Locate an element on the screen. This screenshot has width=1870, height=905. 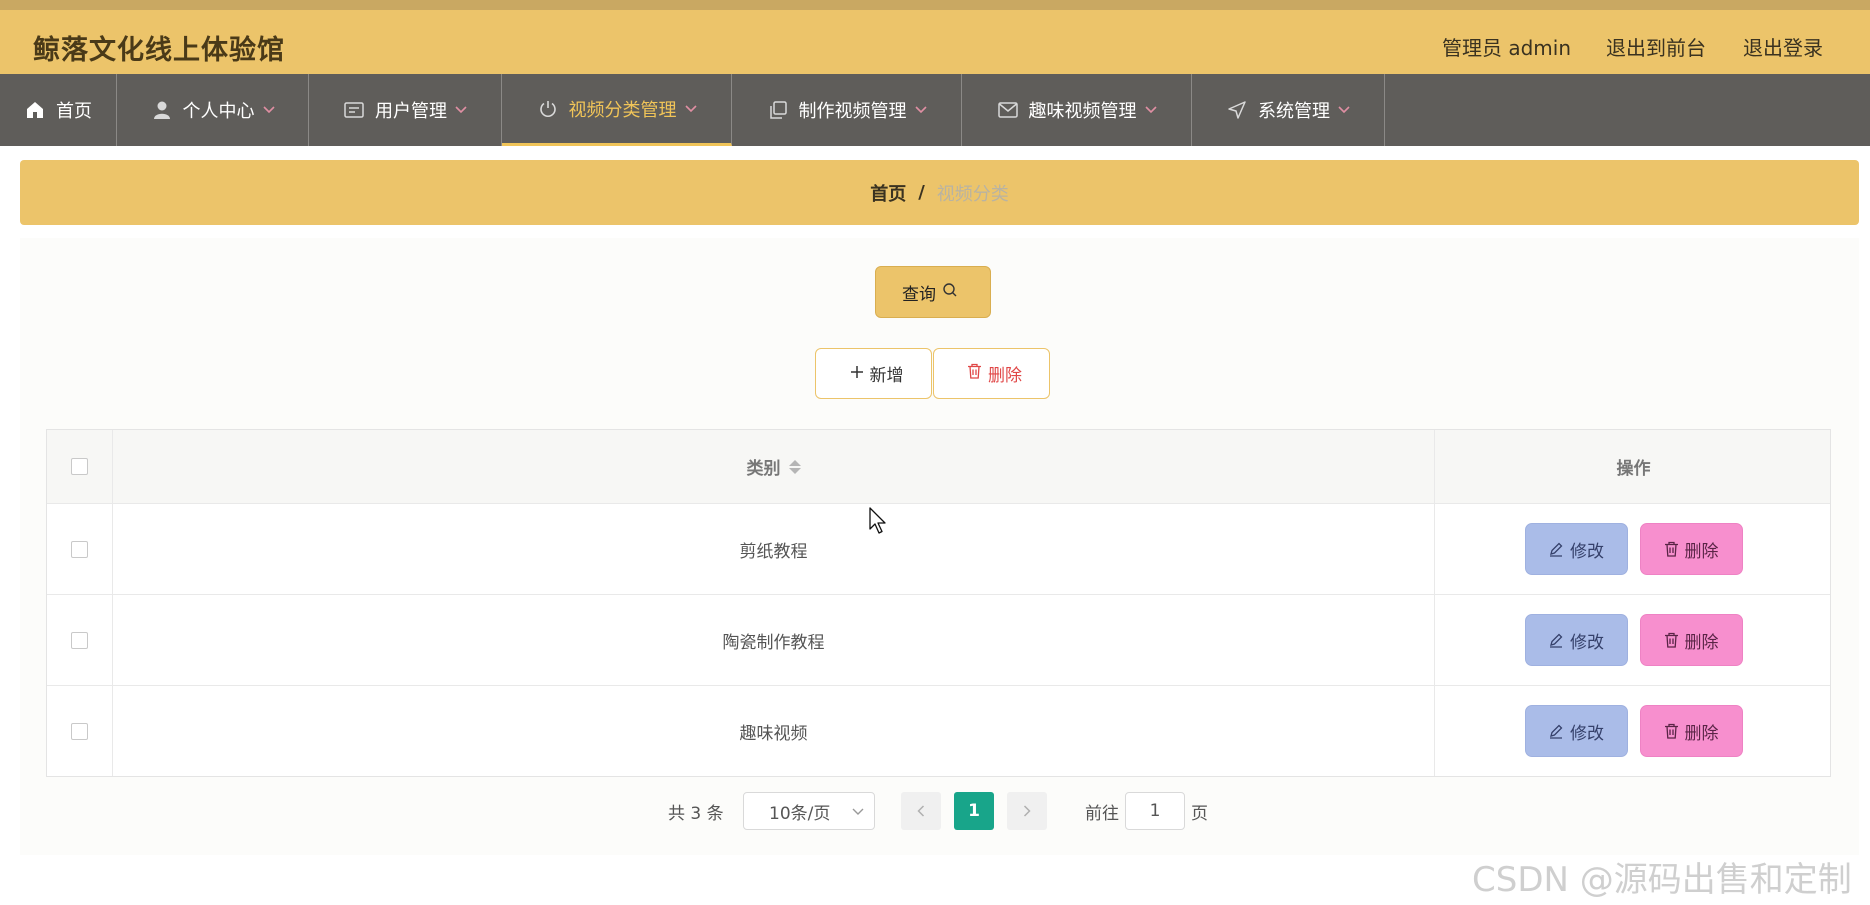
power-icon is located at coordinates (548, 109).